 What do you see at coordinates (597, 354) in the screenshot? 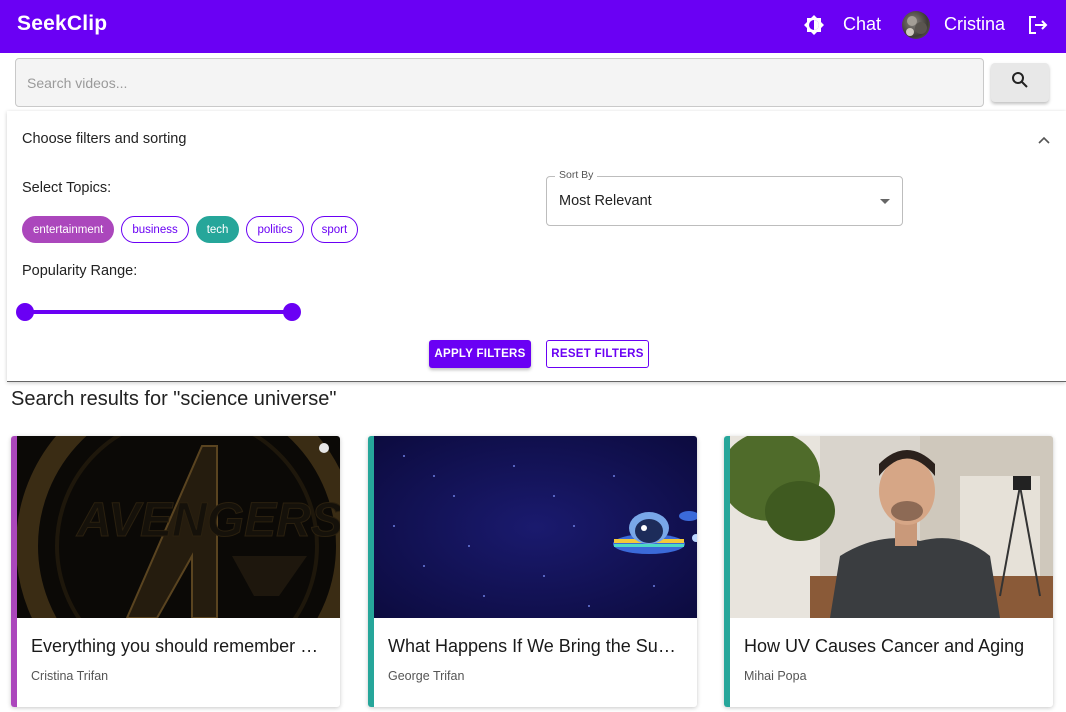
I see `reset-filters-button: RESET FILTERS` at bounding box center [597, 354].